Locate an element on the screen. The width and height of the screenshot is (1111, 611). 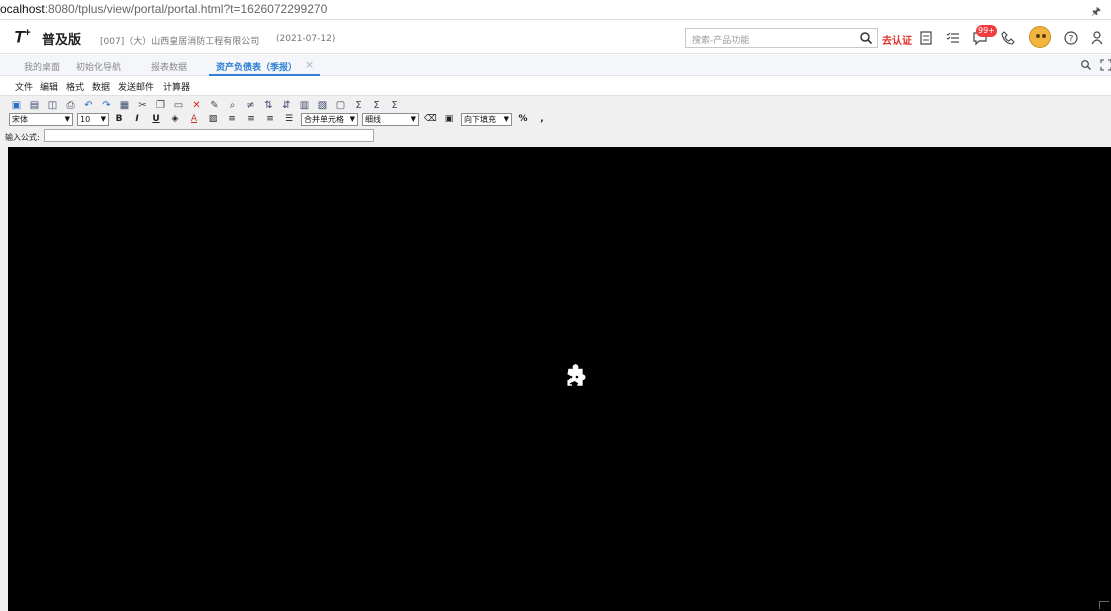
calculator-icon is located at coordinates (926, 38).